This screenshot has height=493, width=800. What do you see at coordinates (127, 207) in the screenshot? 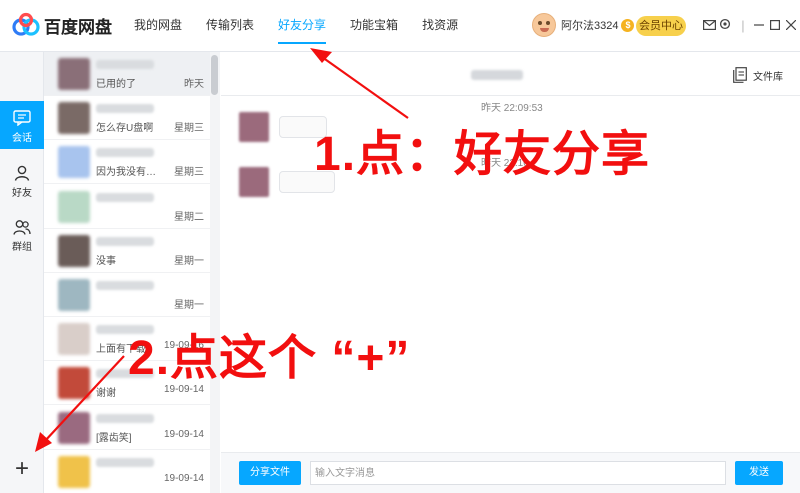
I see `list-item: 星期二` at bounding box center [127, 207].